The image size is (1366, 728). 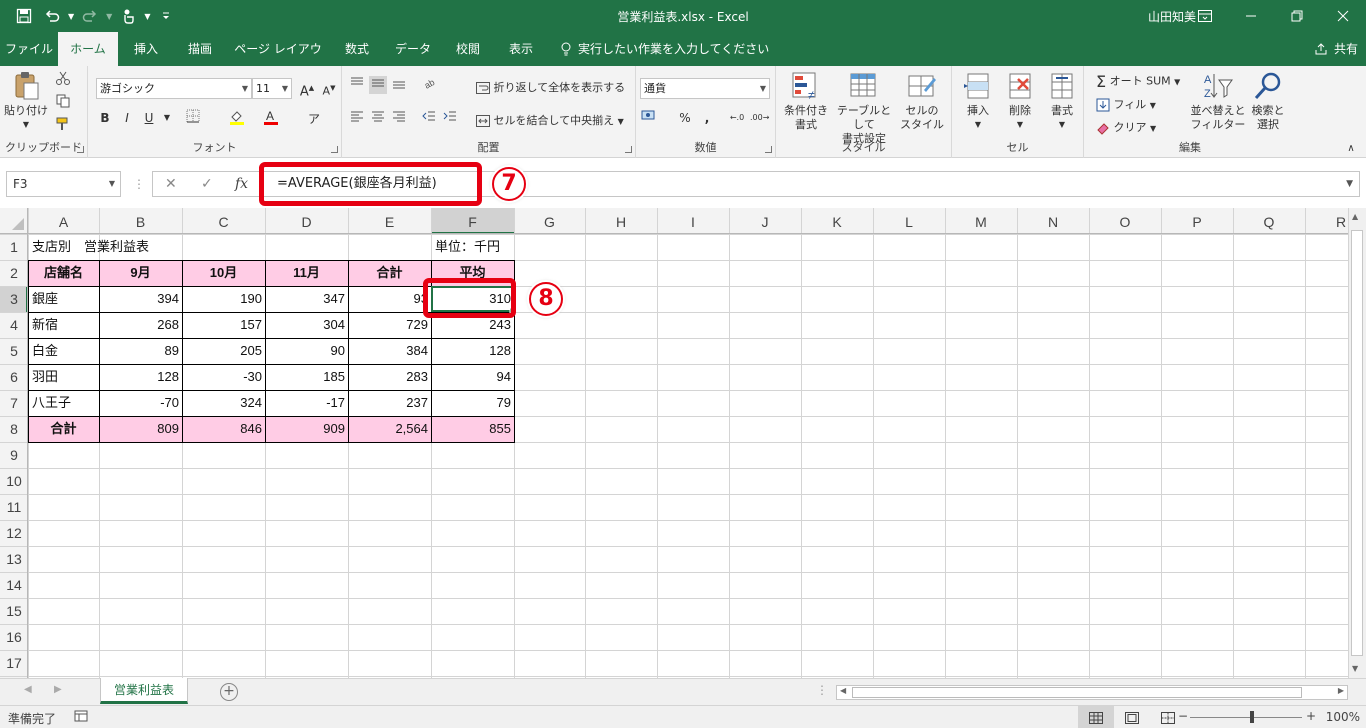 What do you see at coordinates (389, 403) in the screenshot?
I see `value-cell: 237` at bounding box center [389, 403].